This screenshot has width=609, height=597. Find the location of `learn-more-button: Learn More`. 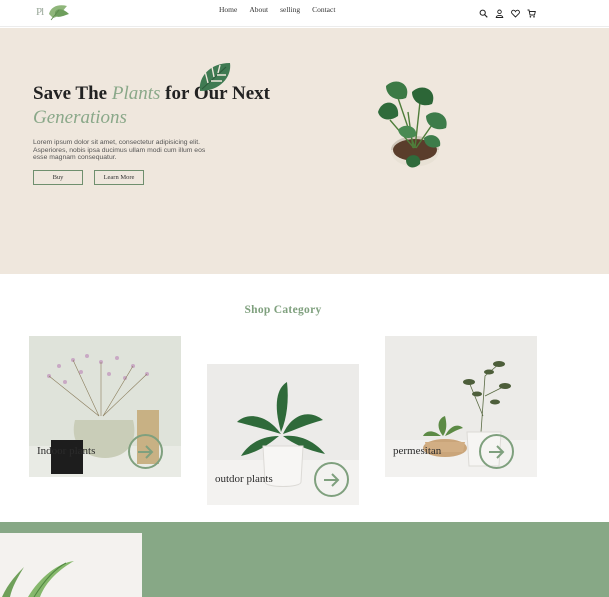

learn-more-button: Learn More is located at coordinates (119, 177).